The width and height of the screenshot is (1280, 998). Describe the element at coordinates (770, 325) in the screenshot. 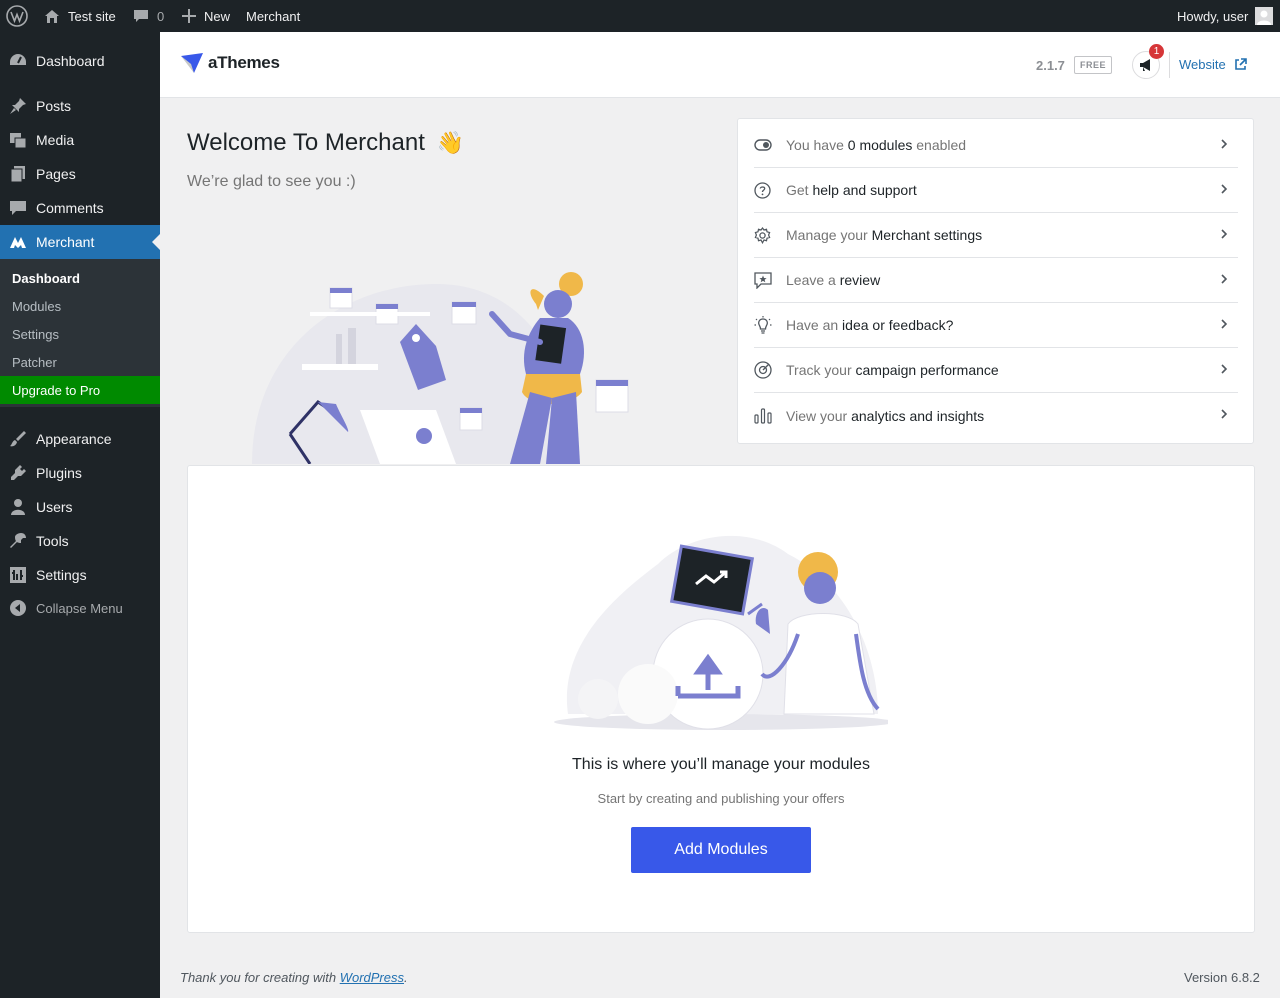

I see `lightbulb-icon` at that location.